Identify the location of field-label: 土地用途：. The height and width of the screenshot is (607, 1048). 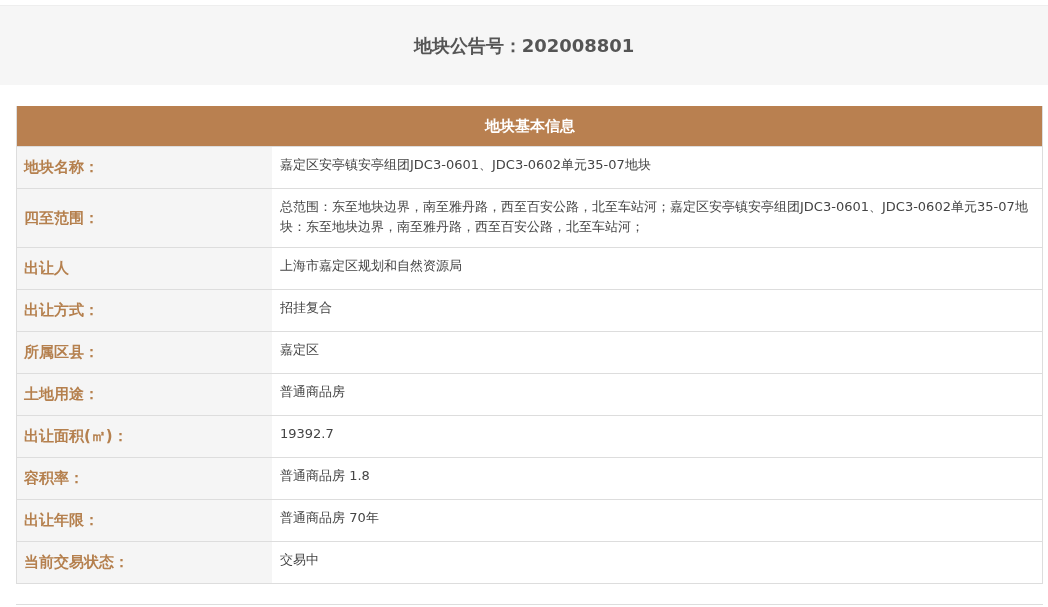
(144, 394).